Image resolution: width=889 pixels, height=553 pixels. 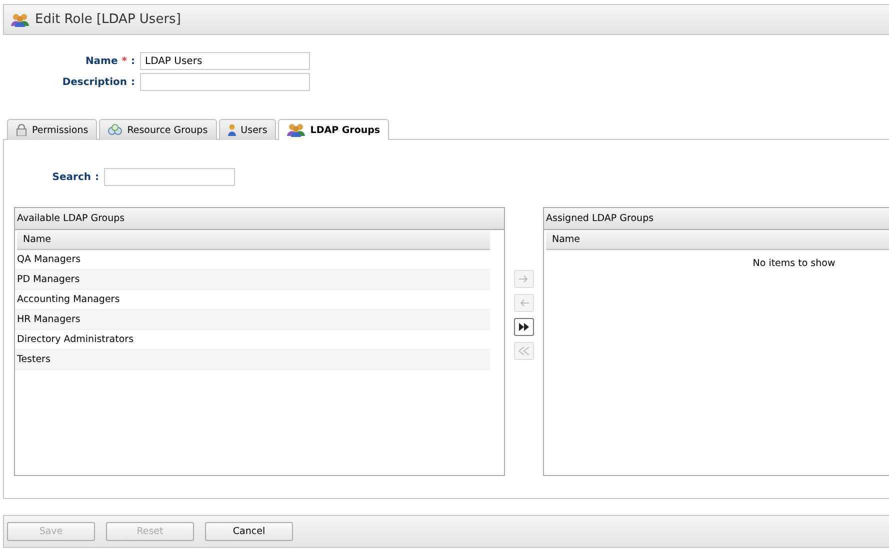 I want to click on list-row: HR Managers, so click(x=252, y=320).